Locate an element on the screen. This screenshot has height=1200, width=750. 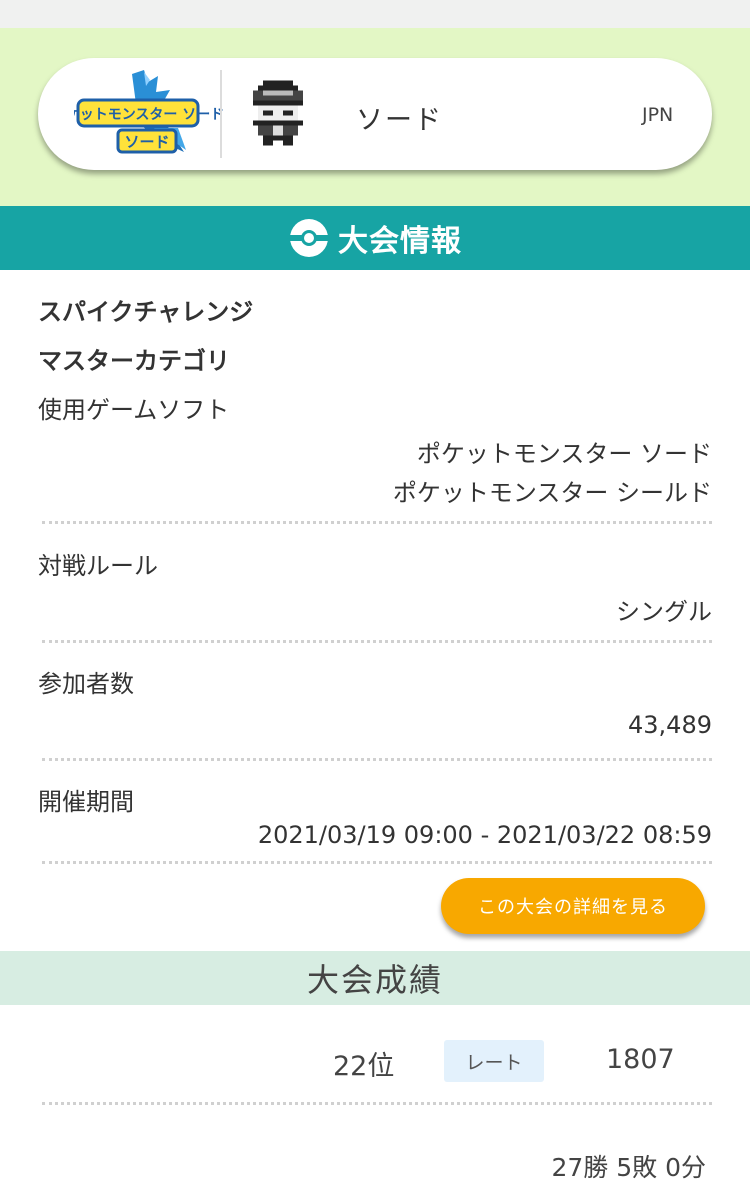
tournament-info-header: 大会情報 is located at coordinates (375, 238).